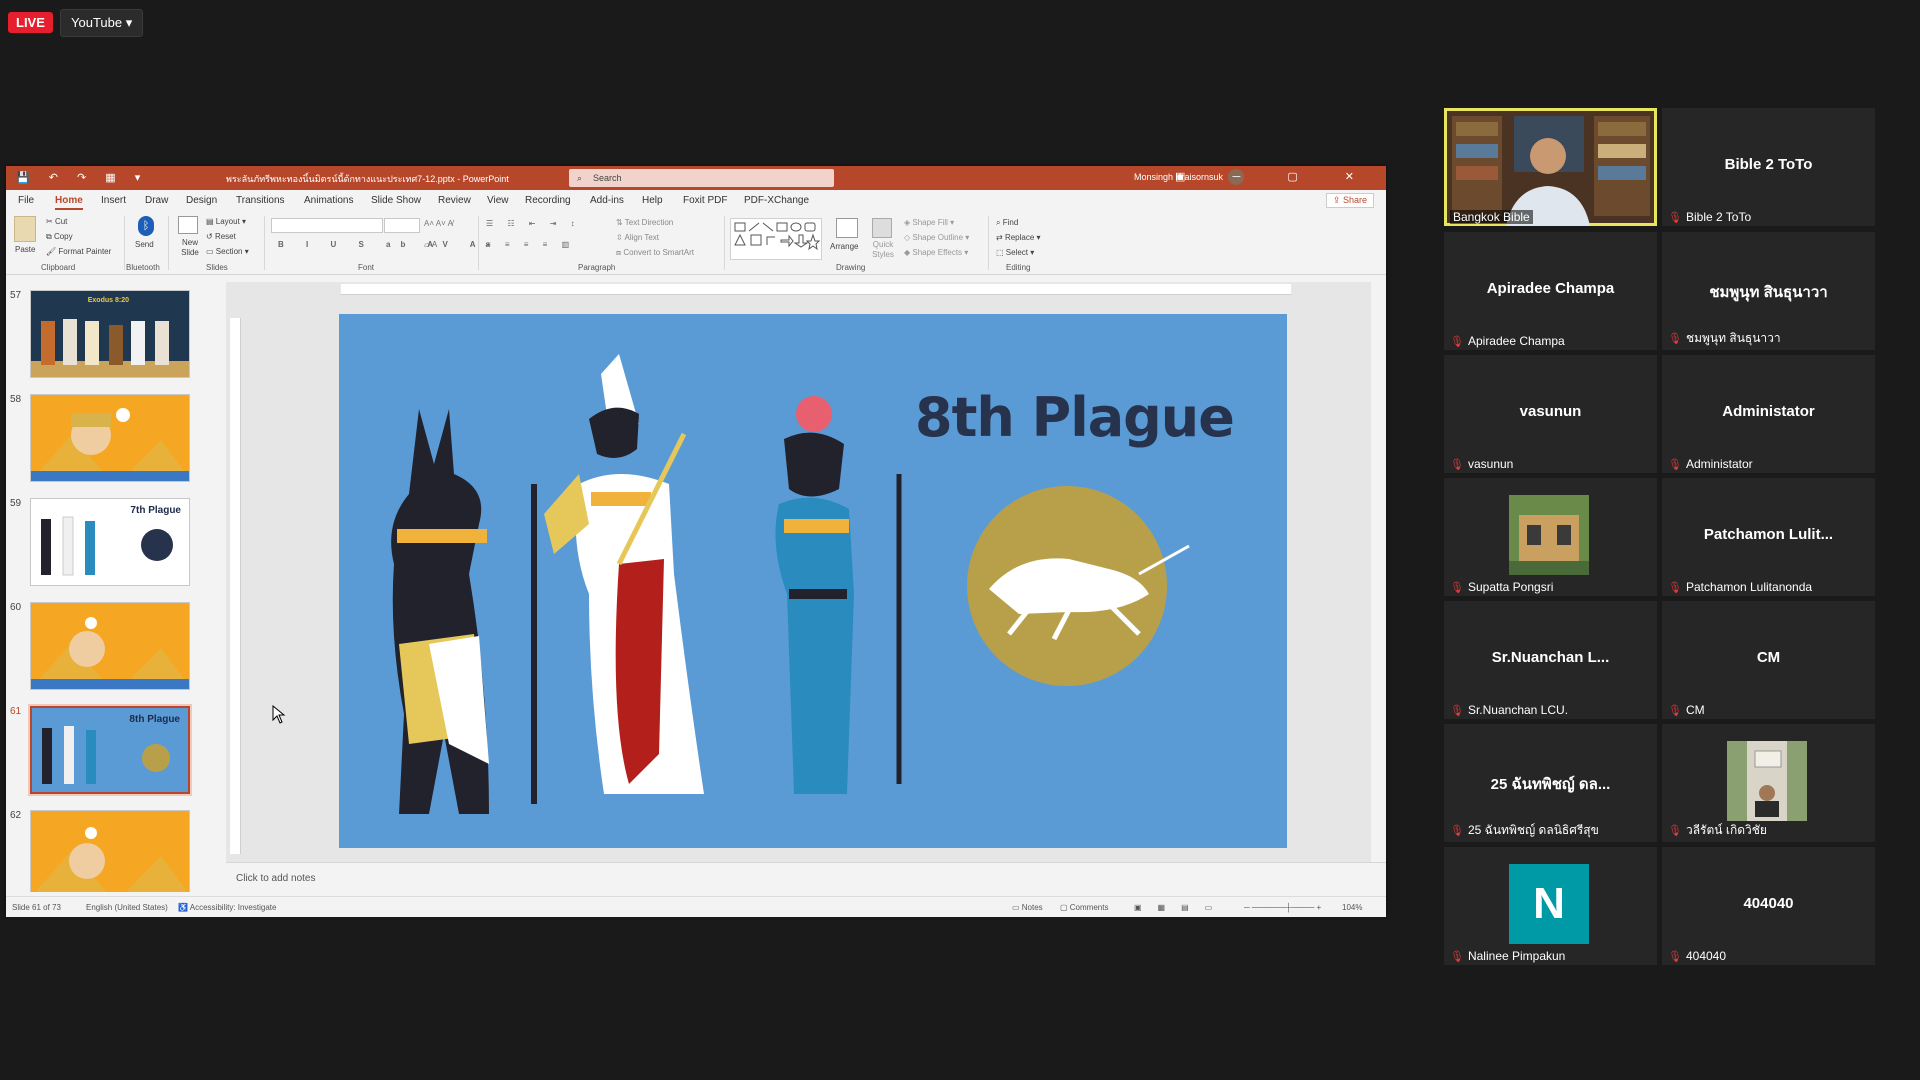 This screenshot has height=1080, width=1920. Describe the element at coordinates (607, 178) in the screenshot. I see `search-placeholder: Search` at that location.